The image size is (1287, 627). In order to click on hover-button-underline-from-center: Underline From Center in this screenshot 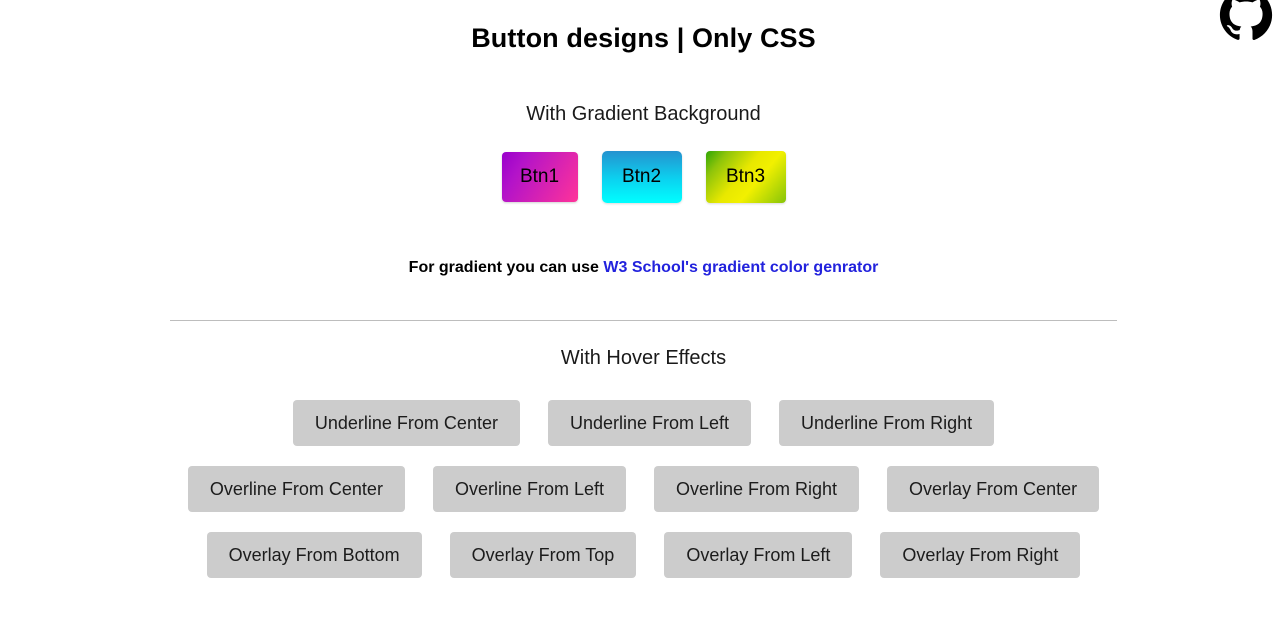, I will do `click(406, 422)`.